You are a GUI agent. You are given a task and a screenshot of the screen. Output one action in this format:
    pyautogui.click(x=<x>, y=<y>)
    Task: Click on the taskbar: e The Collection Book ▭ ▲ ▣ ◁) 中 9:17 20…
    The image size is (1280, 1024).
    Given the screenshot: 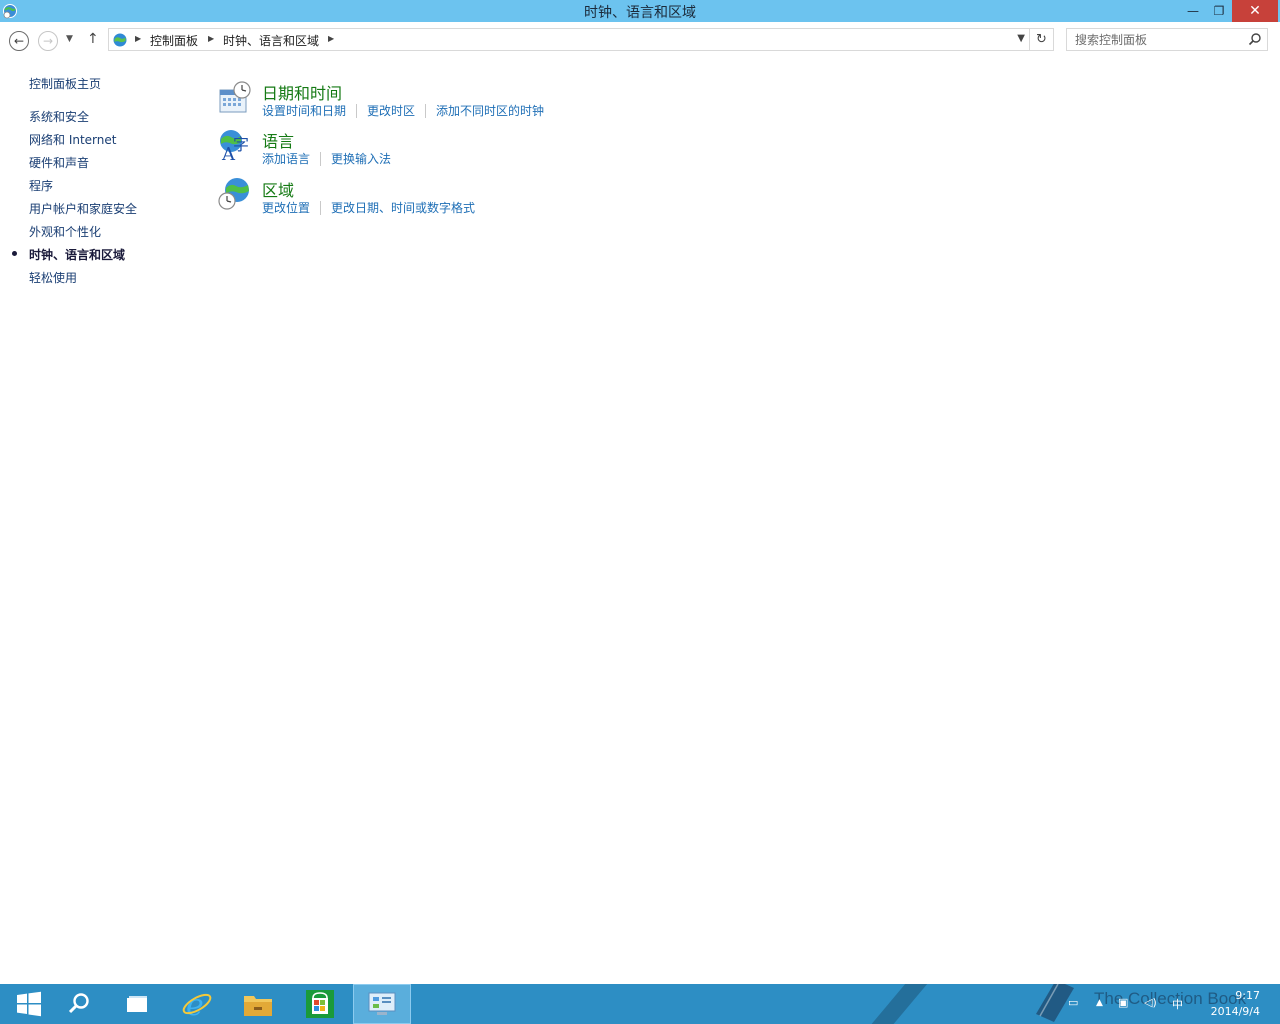 What is the action you would take?
    pyautogui.click(x=640, y=1004)
    